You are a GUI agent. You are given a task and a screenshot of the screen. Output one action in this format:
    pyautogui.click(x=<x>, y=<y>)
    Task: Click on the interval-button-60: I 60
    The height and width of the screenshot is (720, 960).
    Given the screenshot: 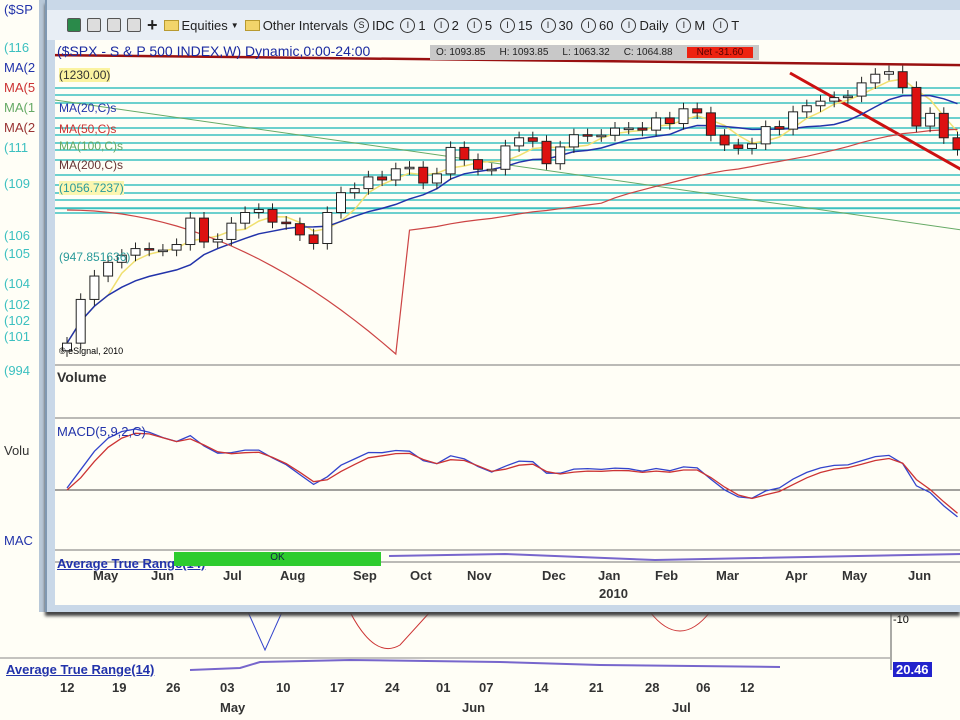 What is the action you would take?
    pyautogui.click(x=596, y=25)
    